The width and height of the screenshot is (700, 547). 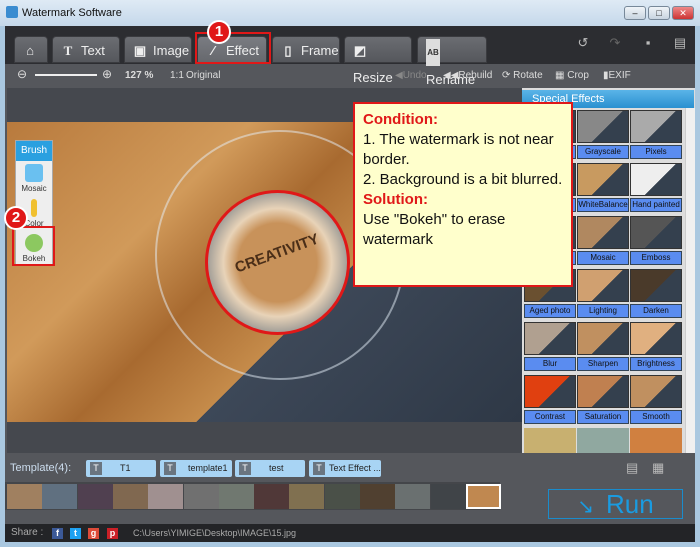 I want to click on effect-label: Smooth, so click(x=656, y=417).